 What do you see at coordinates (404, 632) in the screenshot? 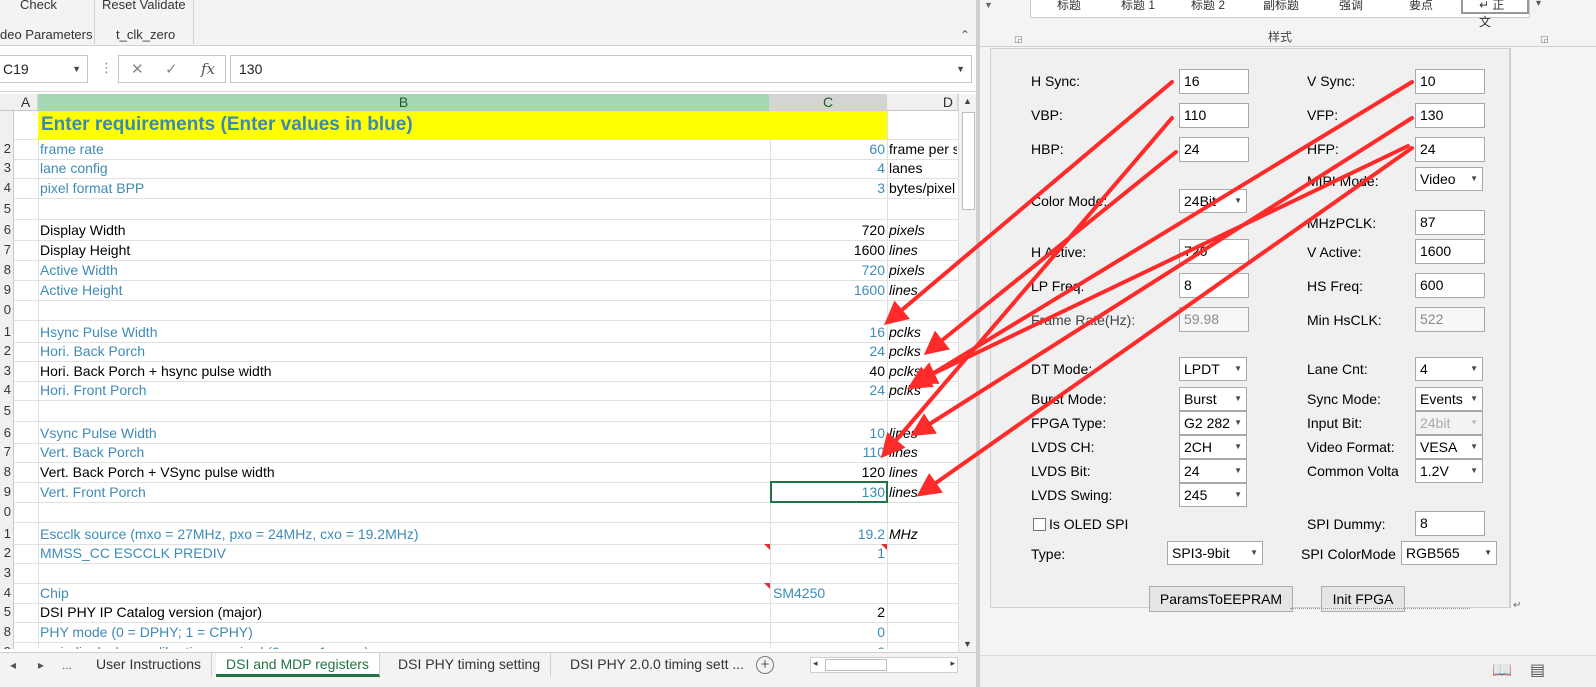
I see `label-cell: PHY mode (0 = DPHY; 1 = CPHY)` at bounding box center [404, 632].